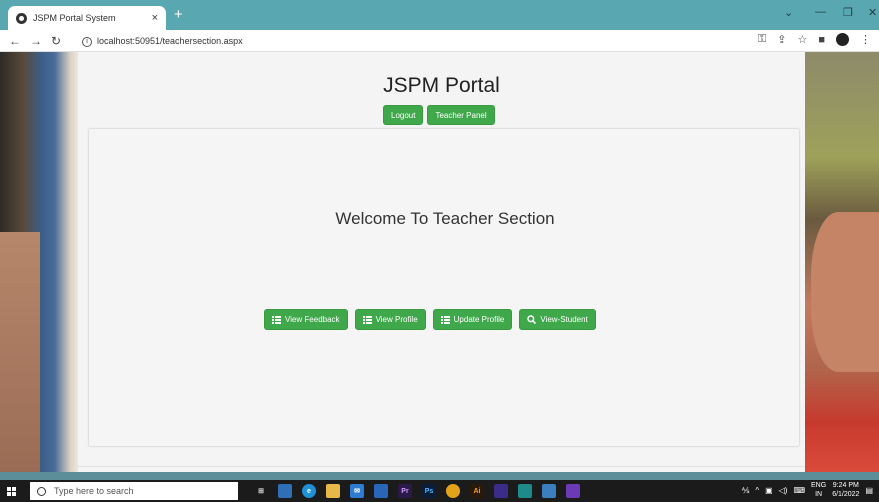  I want to click on menu-dots-icon: ⋮, so click(865, 39).